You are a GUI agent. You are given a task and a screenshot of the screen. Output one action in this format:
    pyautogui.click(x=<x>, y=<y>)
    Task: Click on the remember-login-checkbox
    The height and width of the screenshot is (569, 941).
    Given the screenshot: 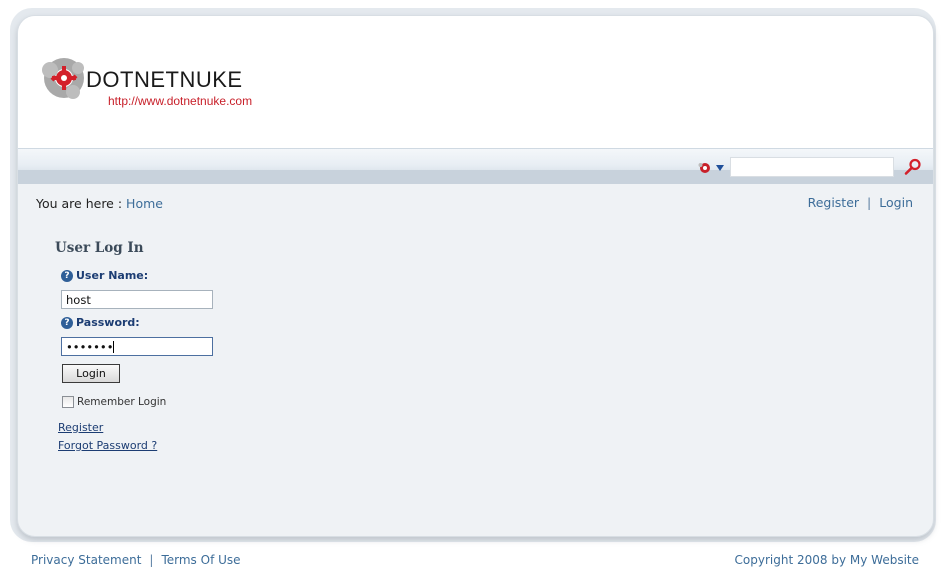 What is the action you would take?
    pyautogui.click(x=68, y=402)
    